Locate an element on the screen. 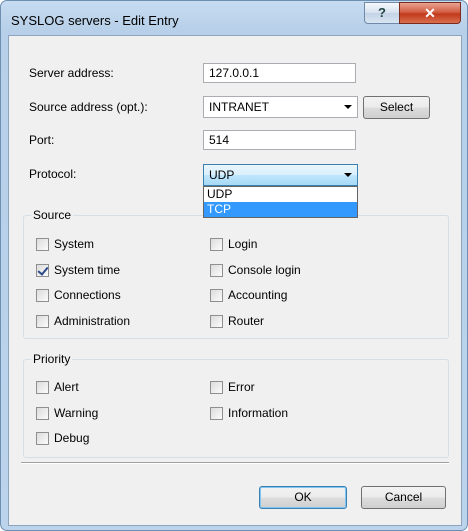 Image resolution: width=468 pixels, height=531 pixels. checkbox-router is located at coordinates (216, 321).